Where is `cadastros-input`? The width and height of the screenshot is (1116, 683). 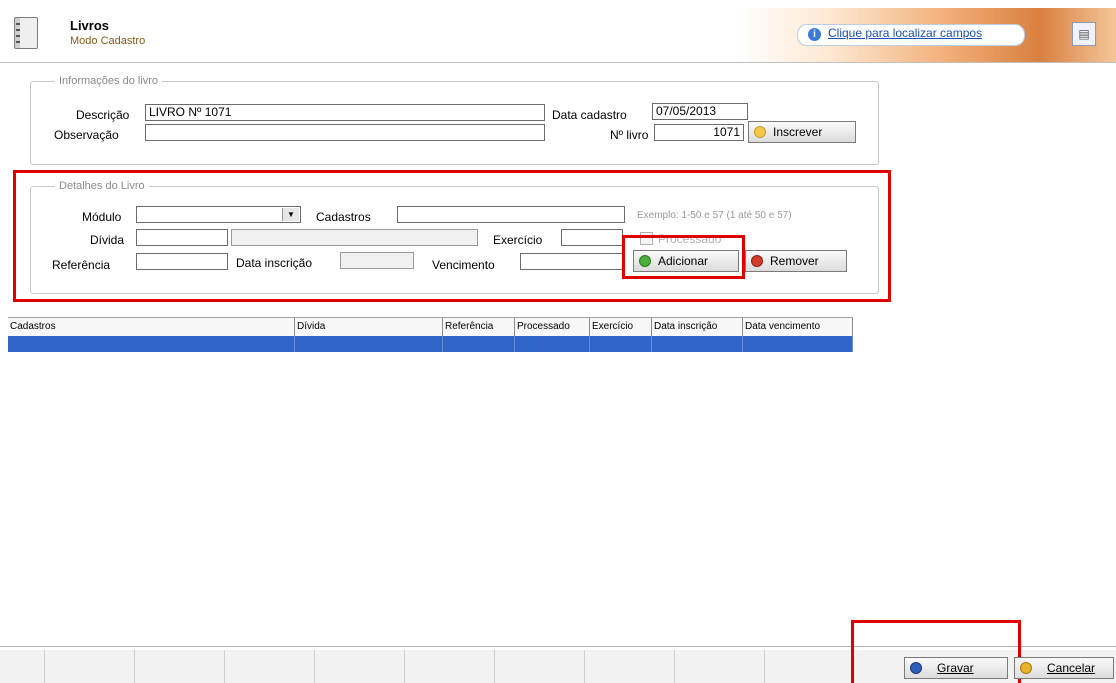 cadastros-input is located at coordinates (511, 214).